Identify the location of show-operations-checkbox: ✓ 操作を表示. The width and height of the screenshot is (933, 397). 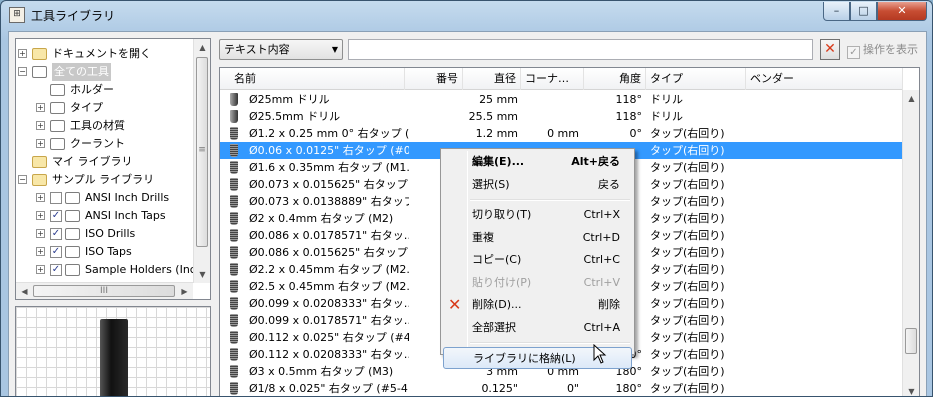
(882, 50).